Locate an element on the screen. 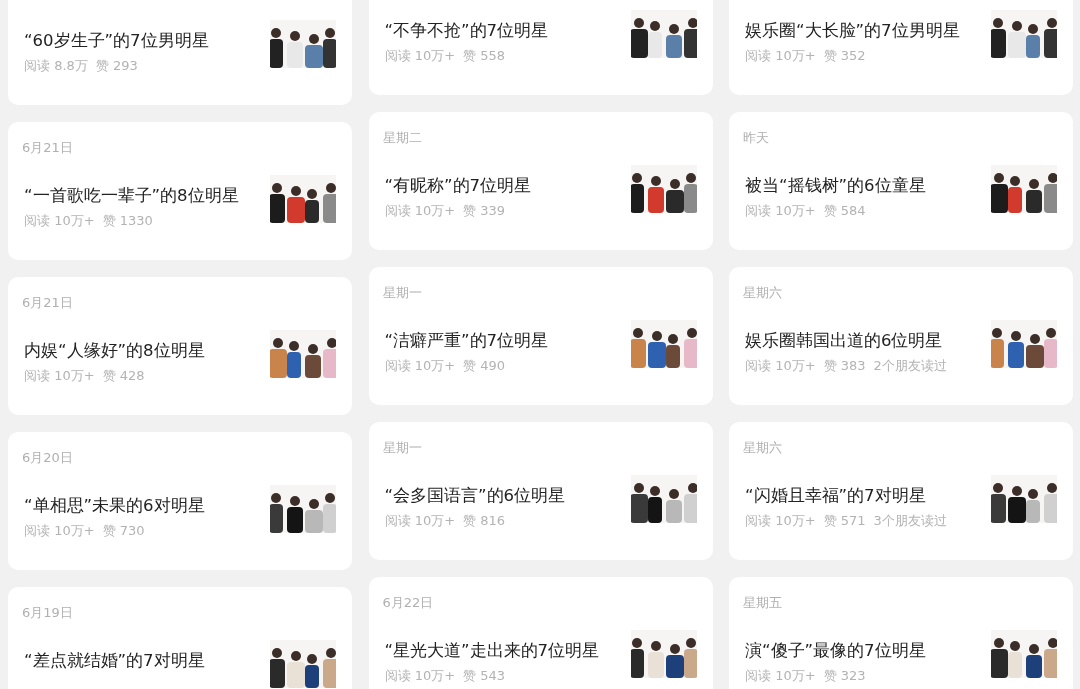 The height and width of the screenshot is (689, 1080). article-stat: 2个朋友读过 is located at coordinates (910, 366).